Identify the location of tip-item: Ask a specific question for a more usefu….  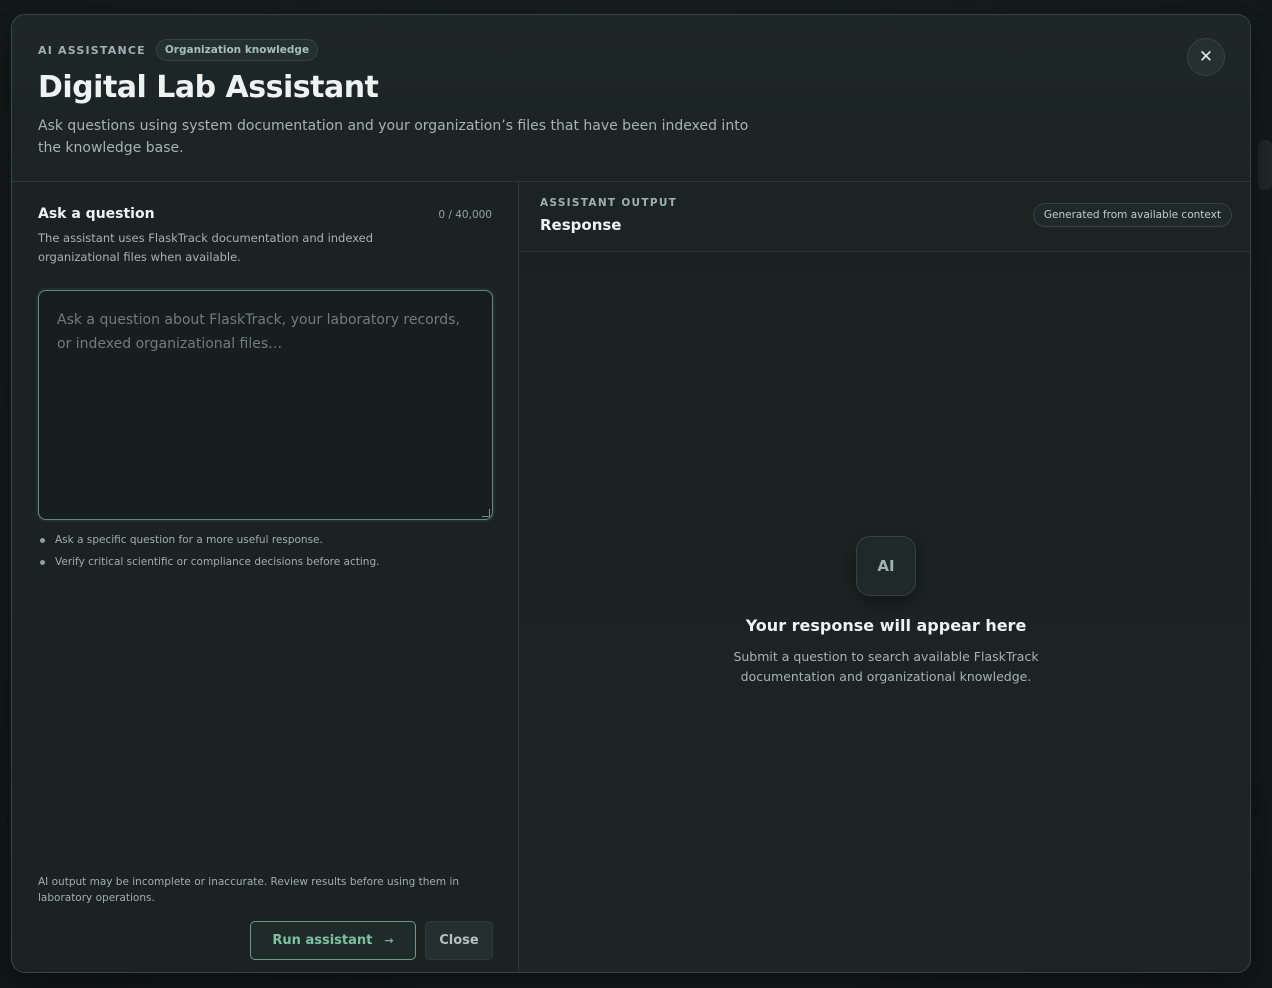
(209, 540).